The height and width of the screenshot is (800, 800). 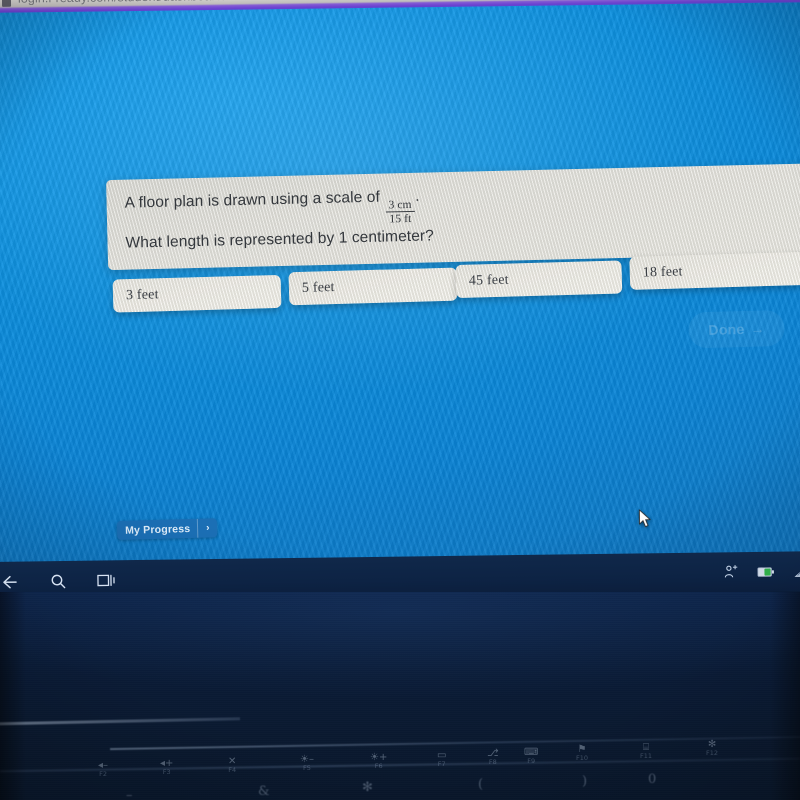 I want to click on answer-choice-label: 18 feet, so click(x=662, y=272).